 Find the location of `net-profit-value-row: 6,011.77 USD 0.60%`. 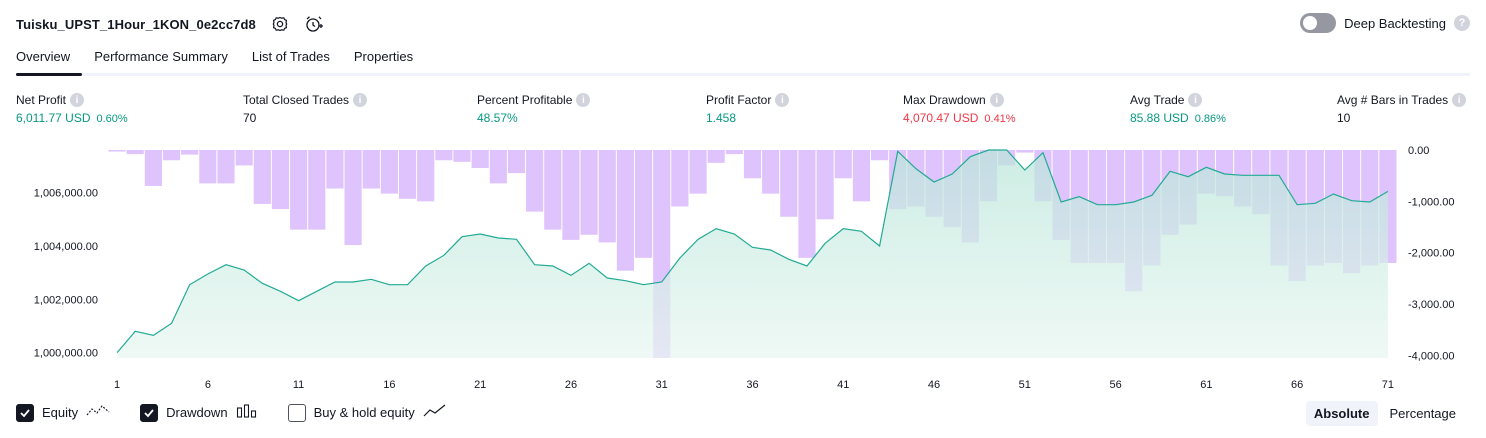

net-profit-value-row: 6,011.77 USD 0.60% is located at coordinates (72, 118).